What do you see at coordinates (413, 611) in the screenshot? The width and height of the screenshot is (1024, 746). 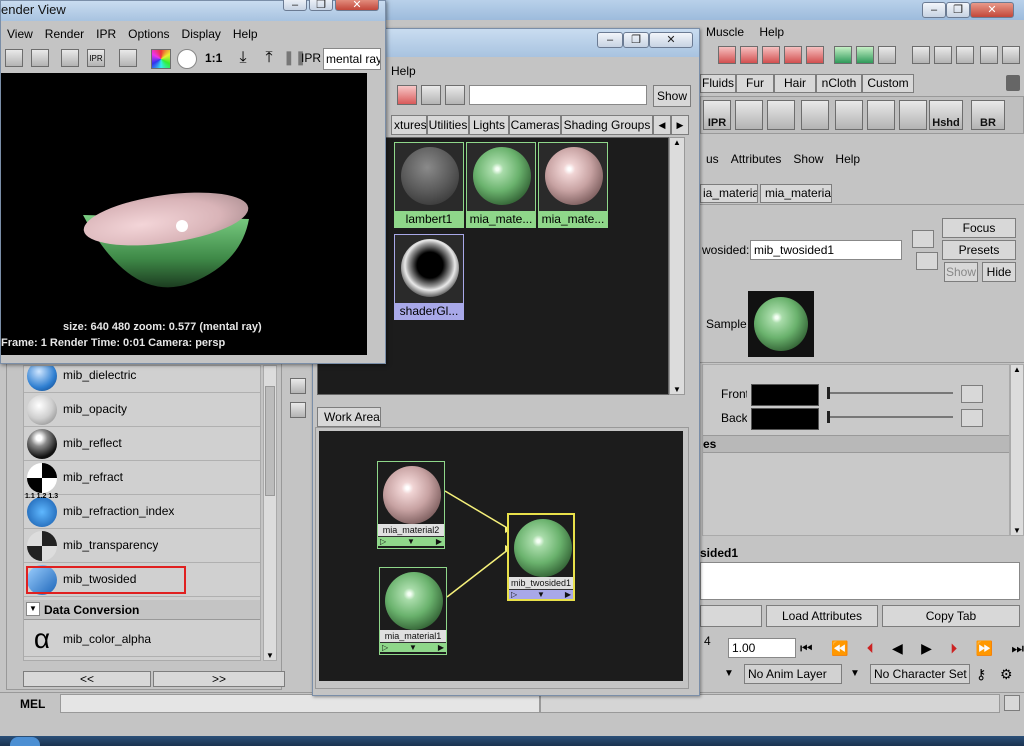 I see `graph-node: mia_material1 ▷ ▼ ▶` at bounding box center [413, 611].